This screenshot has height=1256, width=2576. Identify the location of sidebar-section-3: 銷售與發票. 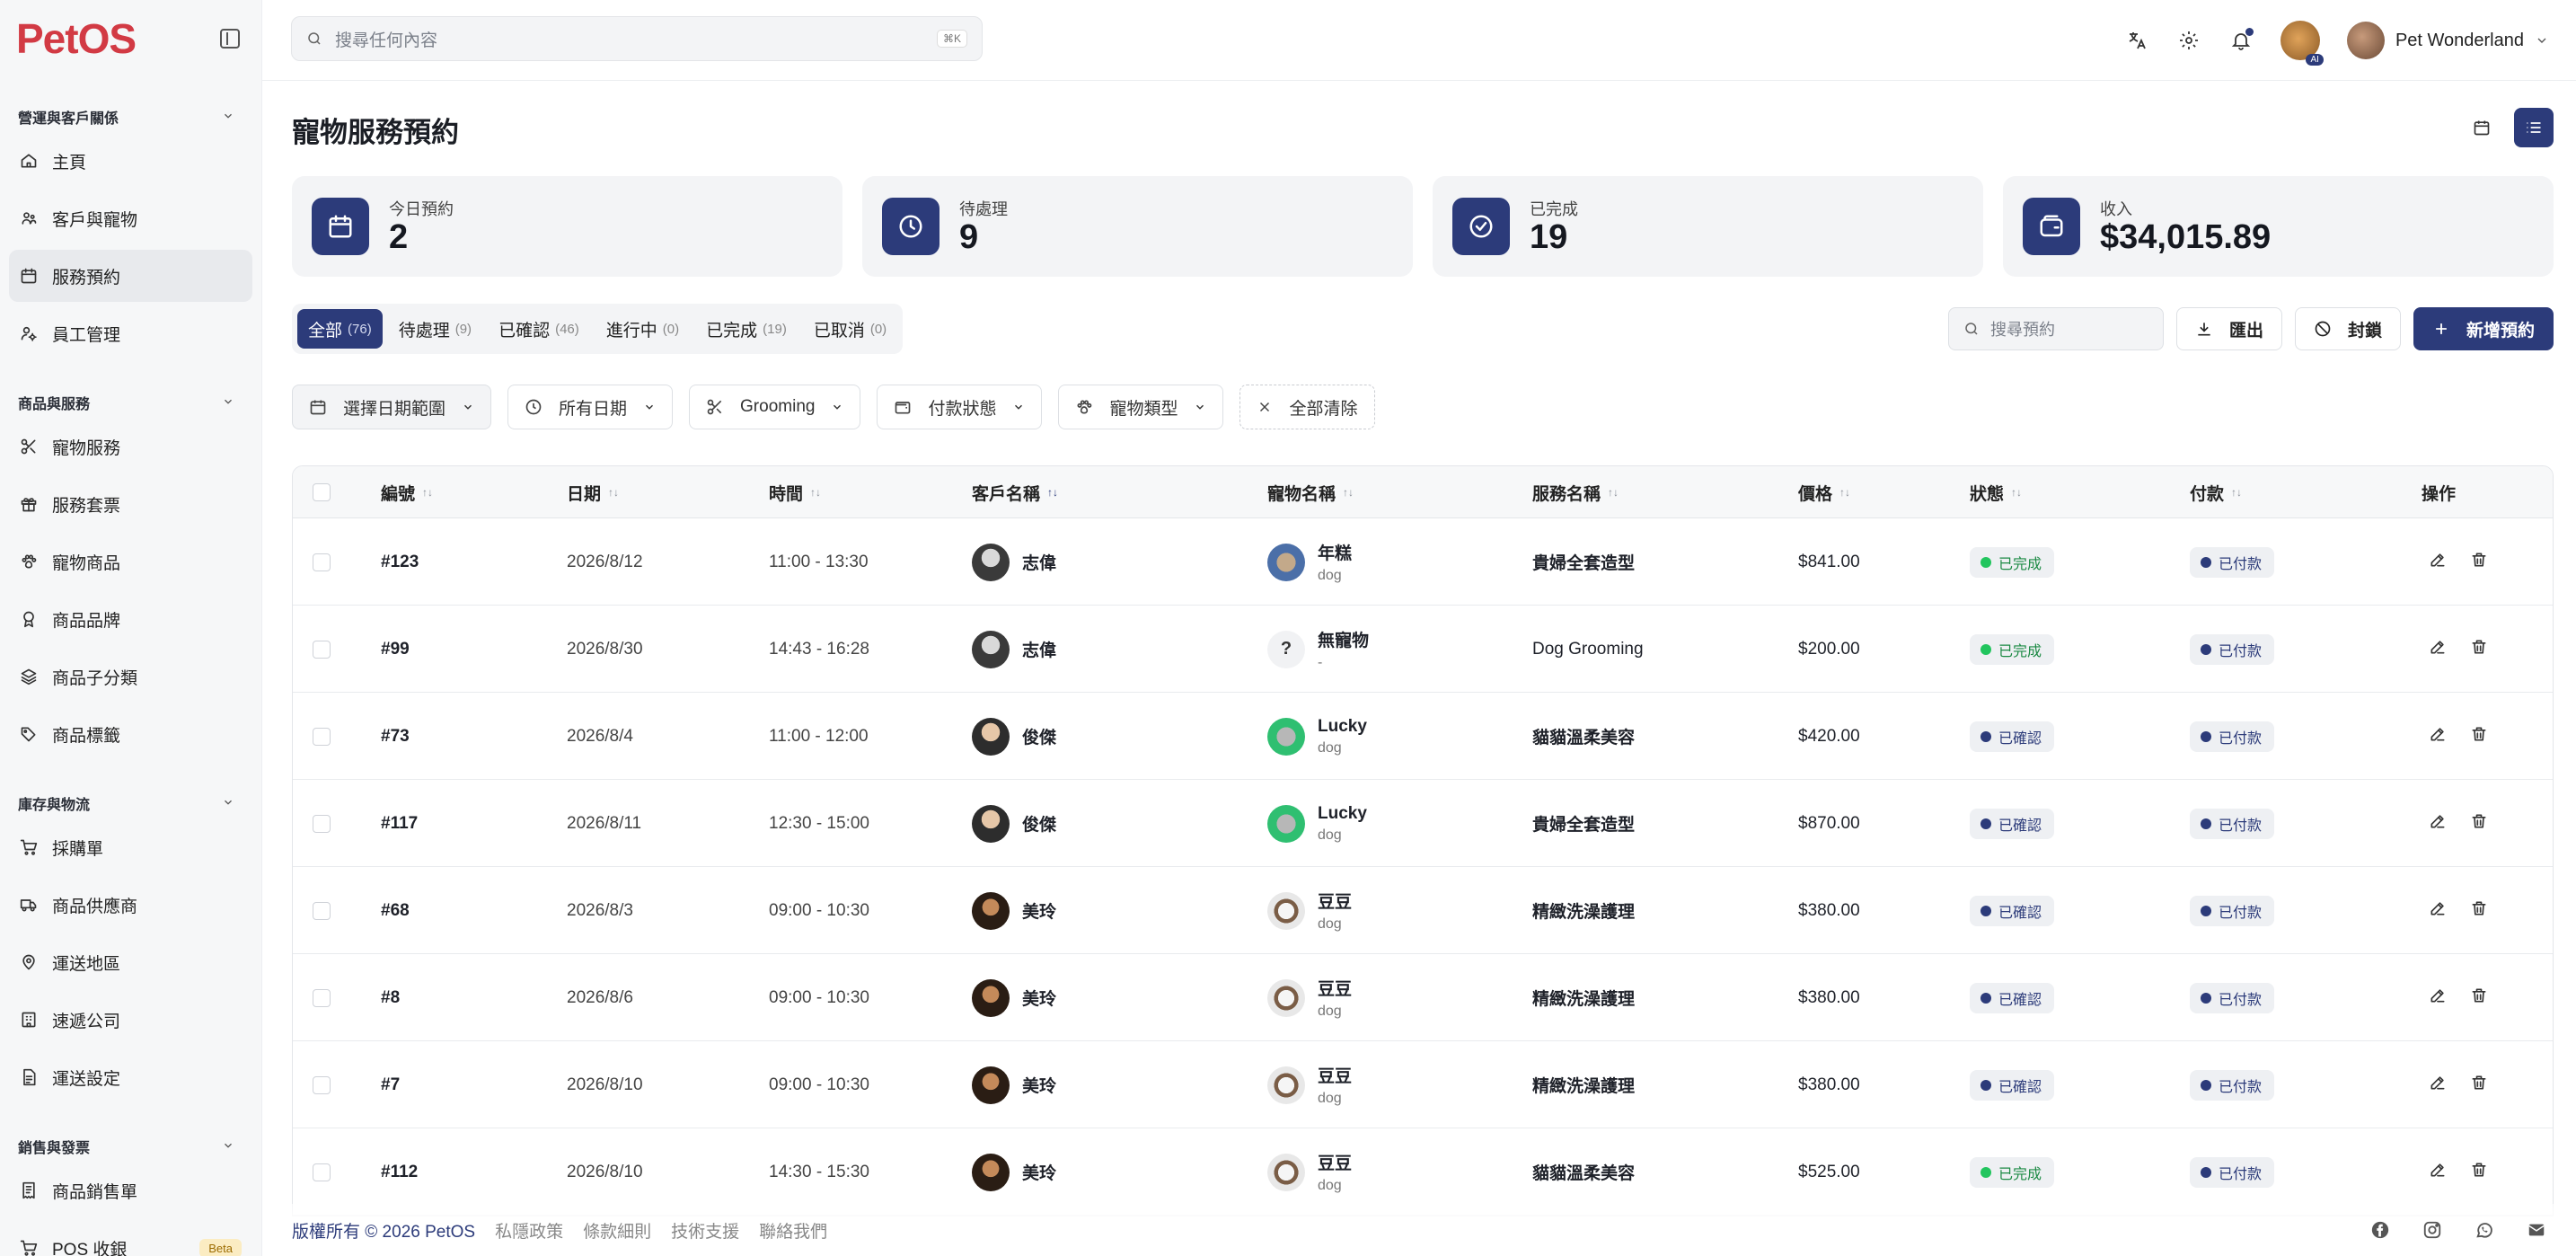
(130, 1146).